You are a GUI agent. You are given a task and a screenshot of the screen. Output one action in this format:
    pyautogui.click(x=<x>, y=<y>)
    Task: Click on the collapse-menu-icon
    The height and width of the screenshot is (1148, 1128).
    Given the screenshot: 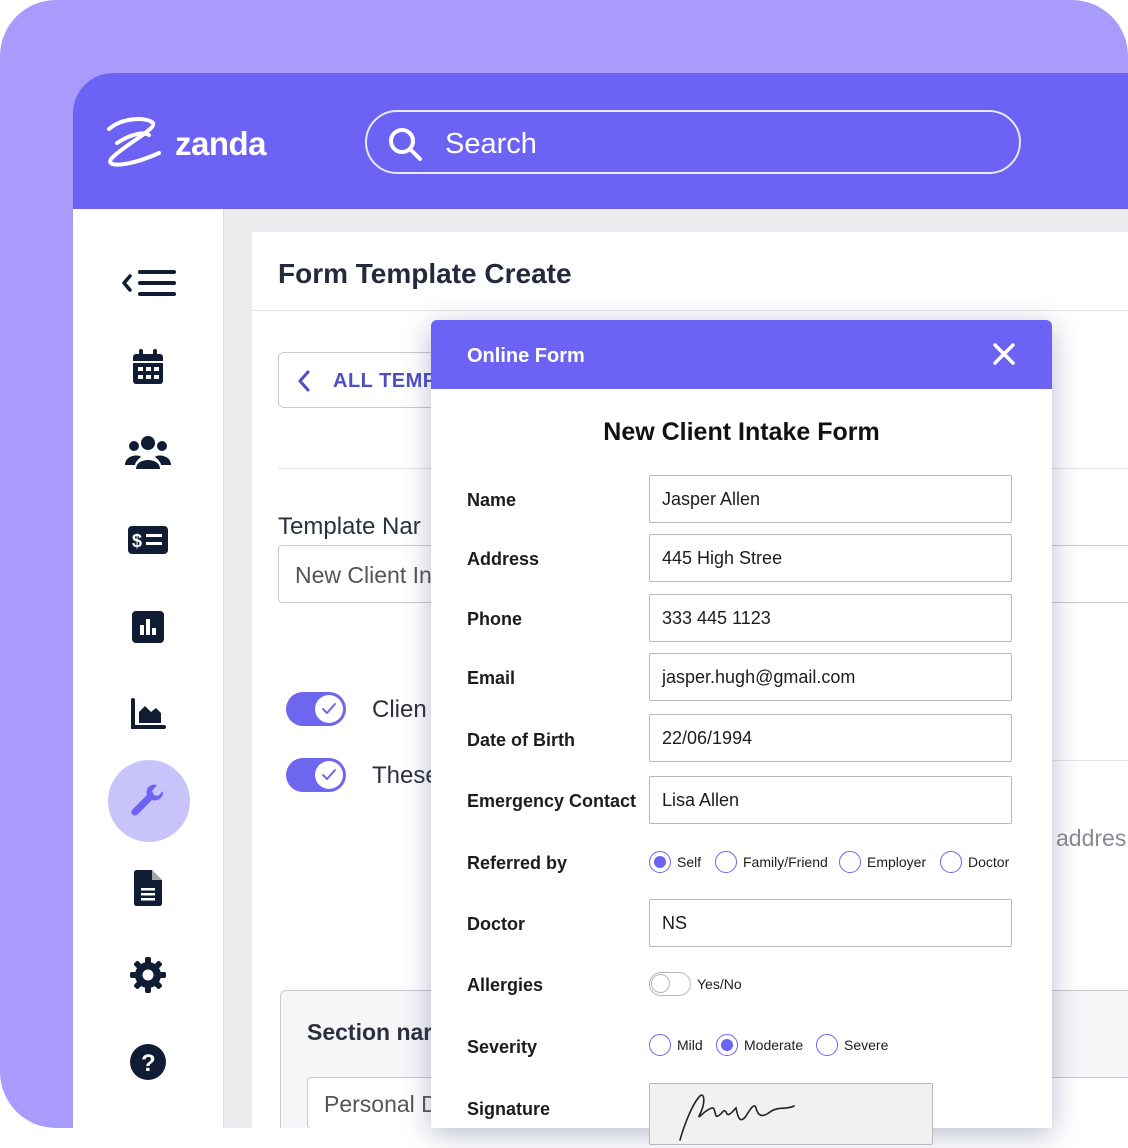 What is the action you would take?
    pyautogui.click(x=149, y=283)
    